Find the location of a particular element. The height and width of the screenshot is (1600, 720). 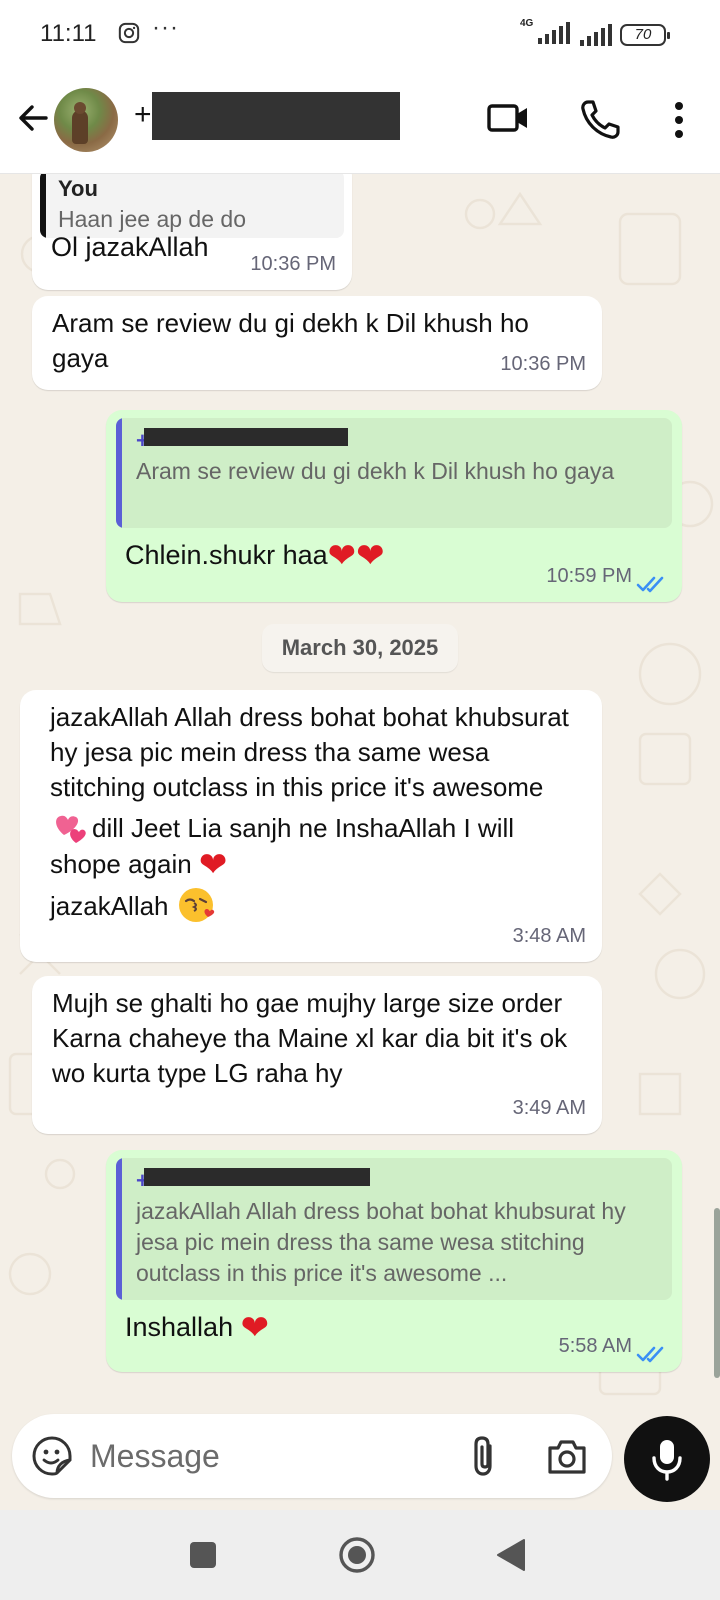

voice-message-button is located at coordinates (667, 1459).